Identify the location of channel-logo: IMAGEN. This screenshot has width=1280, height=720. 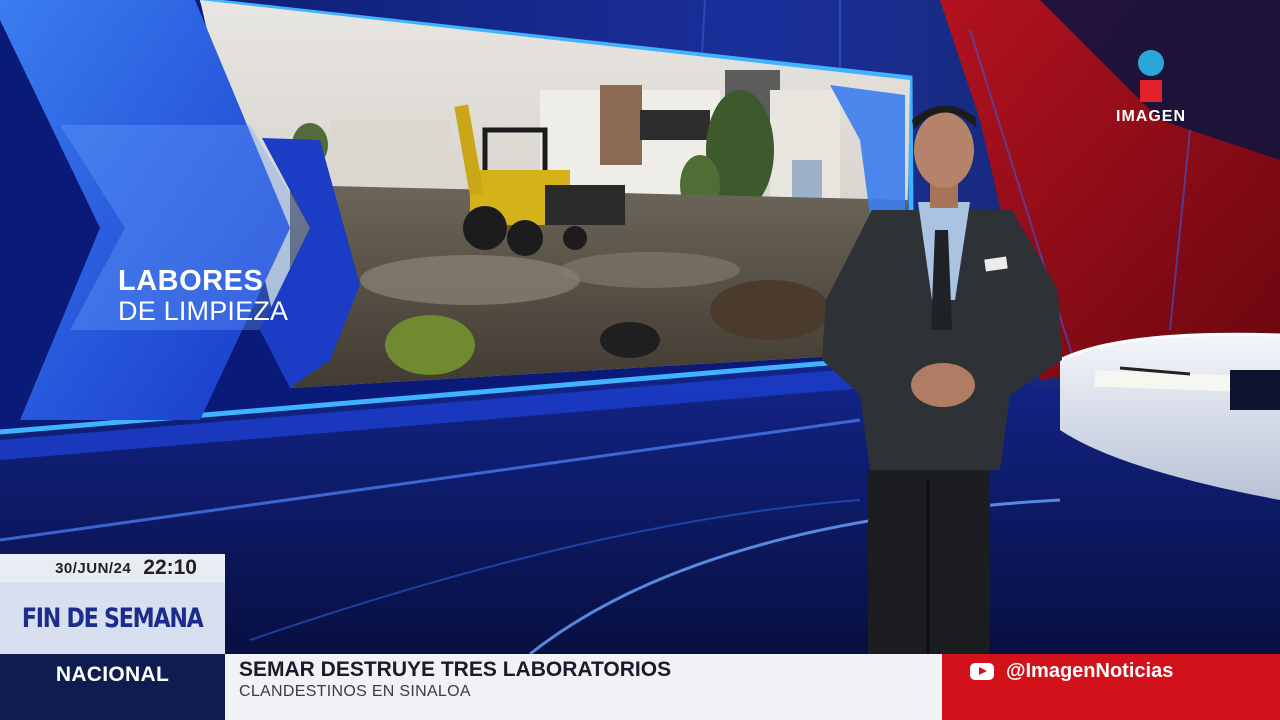
(1151, 90).